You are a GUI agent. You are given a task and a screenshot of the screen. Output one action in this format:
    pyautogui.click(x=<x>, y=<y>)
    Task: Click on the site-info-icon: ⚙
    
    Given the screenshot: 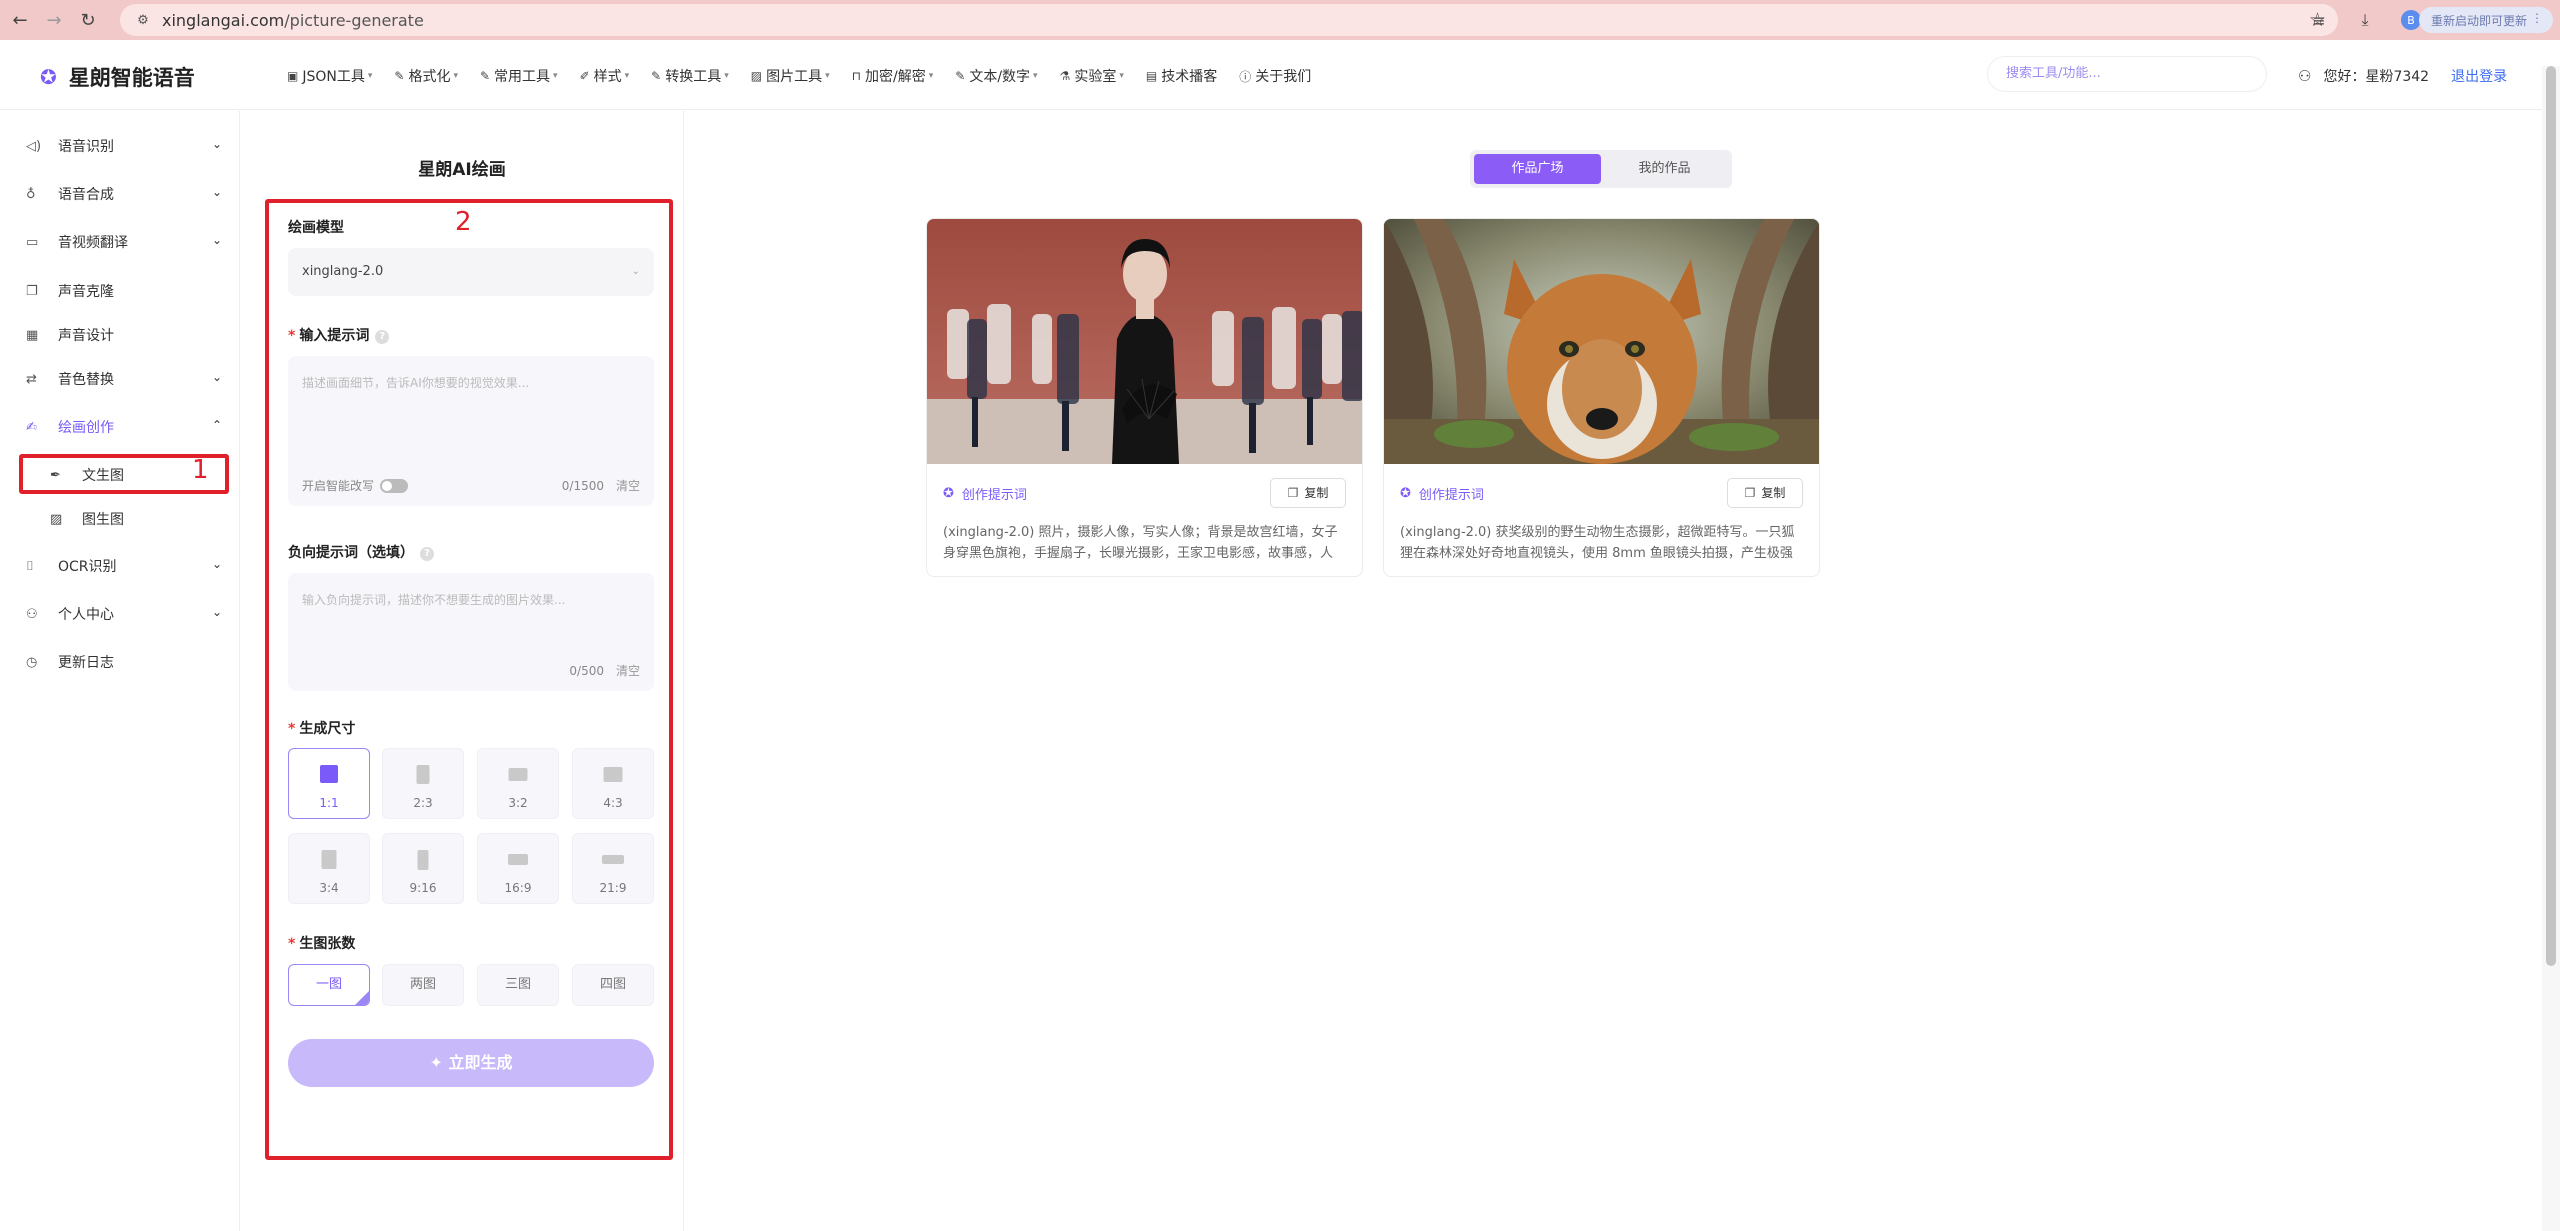 What is the action you would take?
    pyautogui.click(x=143, y=20)
    